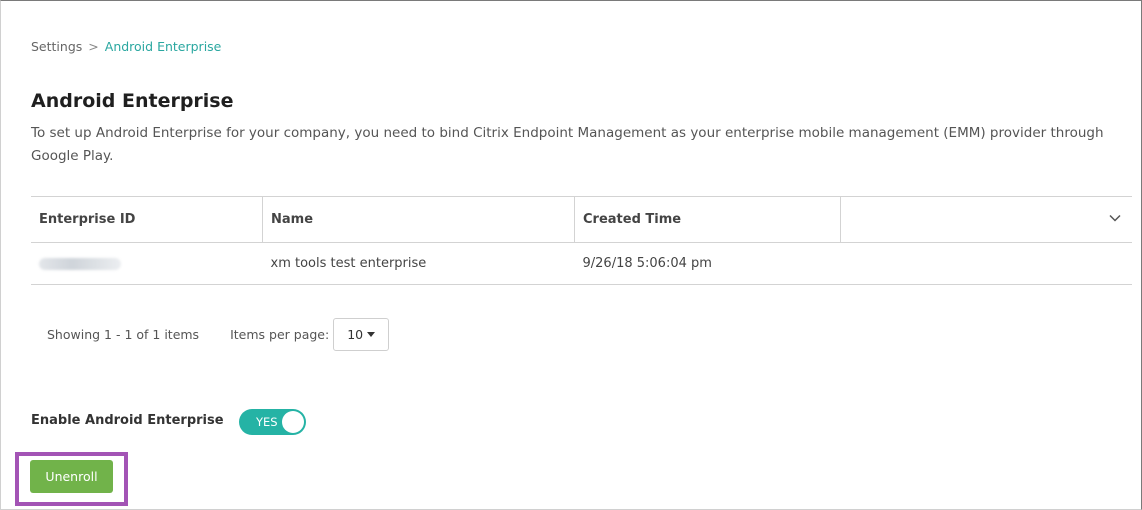 This screenshot has width=1142, height=510. Describe the element at coordinates (71, 476) in the screenshot. I see `unenroll-button: Unenroll` at that location.